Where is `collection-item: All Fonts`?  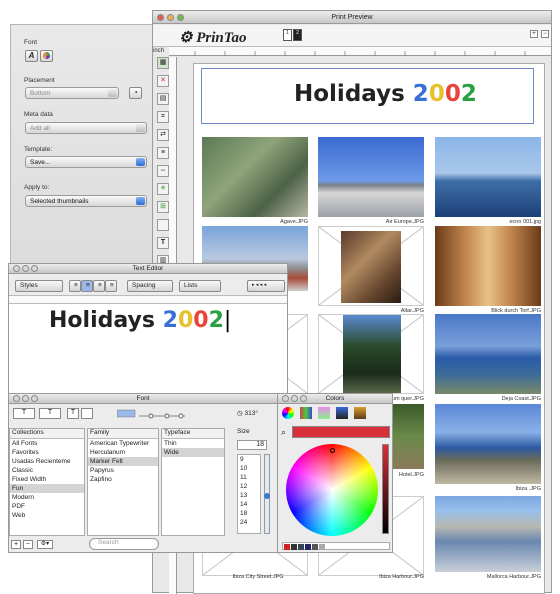
collection-item: All Fonts is located at coordinates (47, 443).